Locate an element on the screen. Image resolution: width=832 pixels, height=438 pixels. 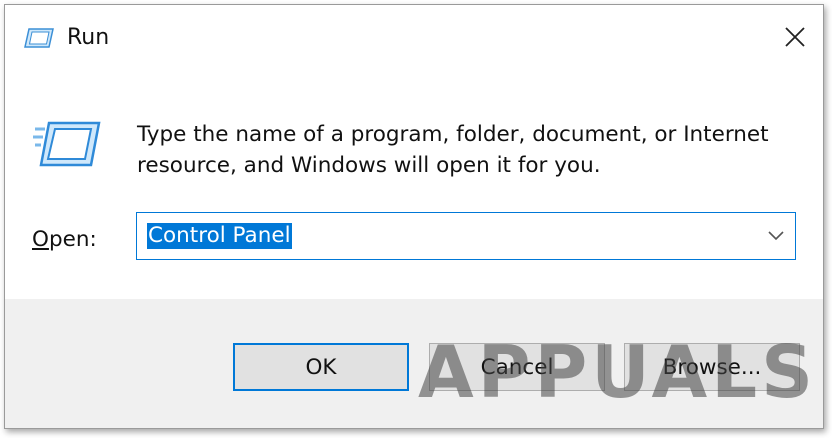
close-icon is located at coordinates (795, 37).